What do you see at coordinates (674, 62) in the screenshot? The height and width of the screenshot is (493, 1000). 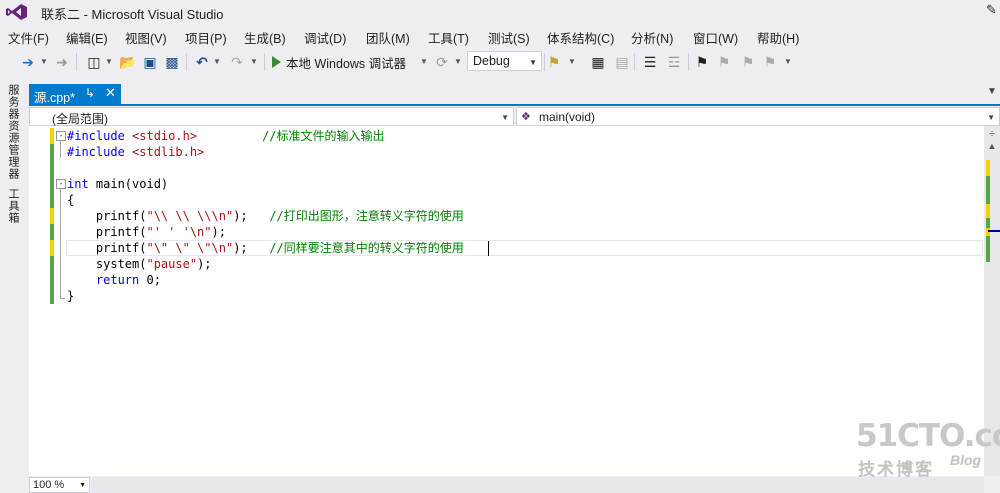 I see `uncomment-lines-icon: ☲` at bounding box center [674, 62].